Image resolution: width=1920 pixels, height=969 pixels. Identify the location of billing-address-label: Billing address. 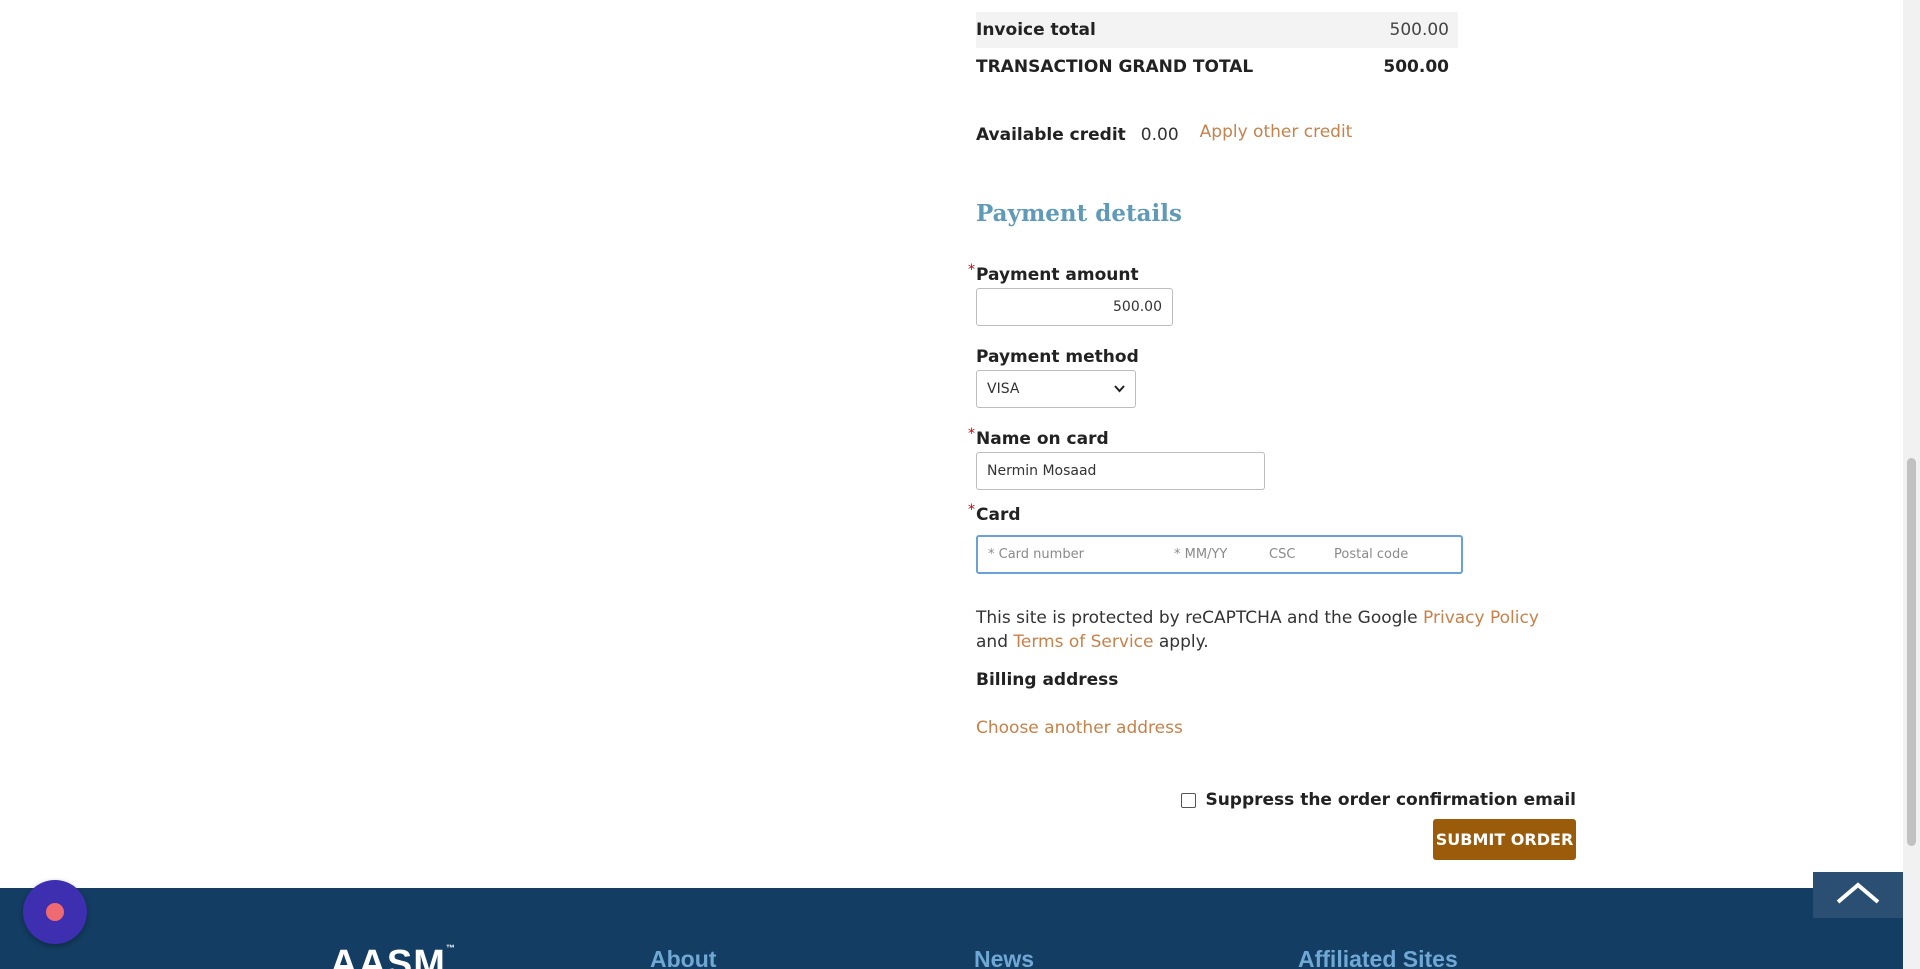
(1047, 680).